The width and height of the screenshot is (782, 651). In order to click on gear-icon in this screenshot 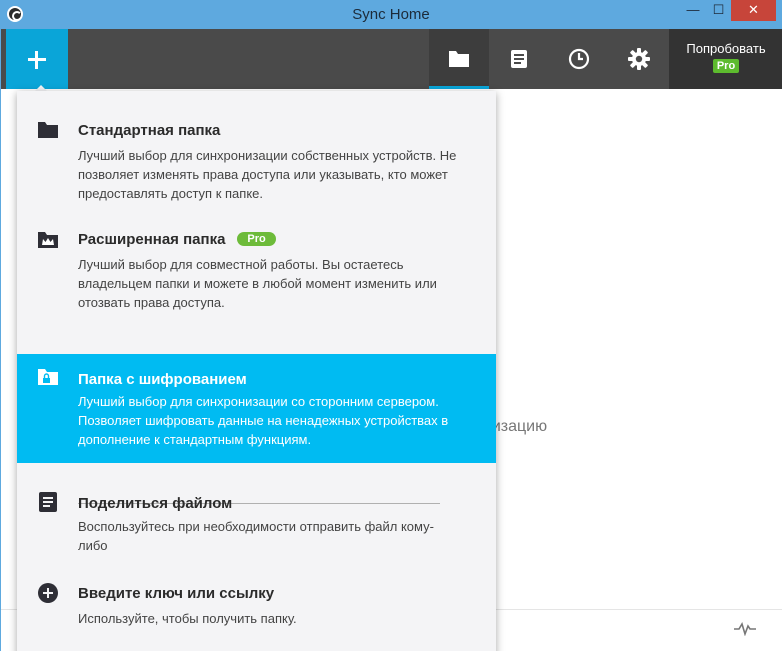, I will do `click(639, 59)`.